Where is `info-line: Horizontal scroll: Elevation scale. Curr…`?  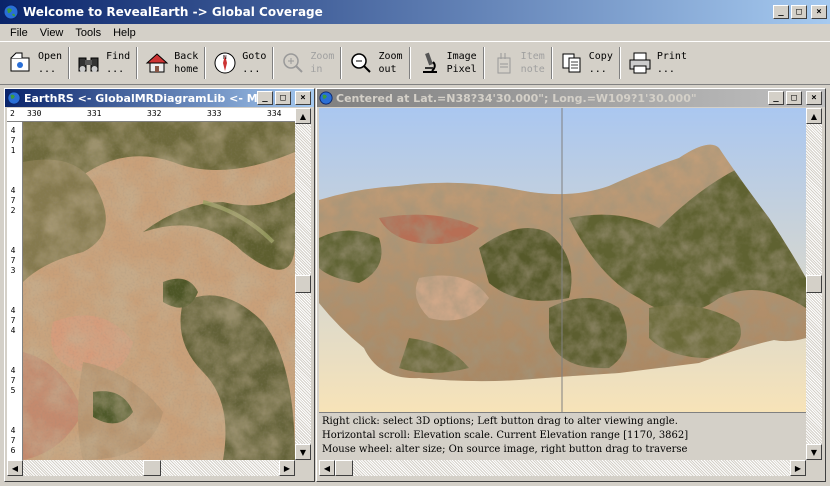 info-line: Horizontal scroll: Elevation scale. Curr… is located at coordinates (505, 435).